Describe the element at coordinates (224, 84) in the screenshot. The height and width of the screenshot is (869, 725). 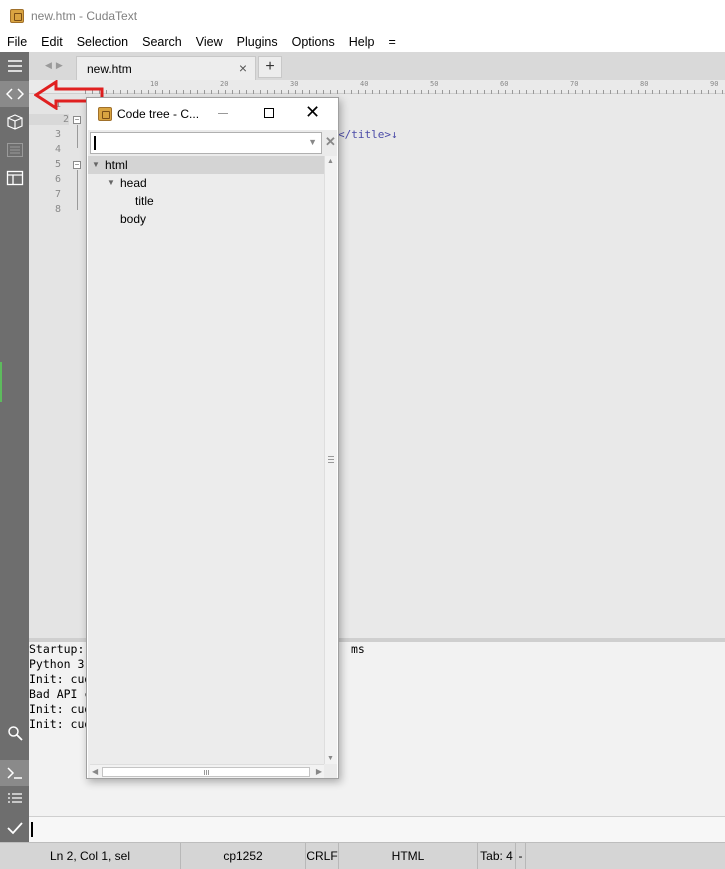
I see `ruler-mark: 20` at that location.